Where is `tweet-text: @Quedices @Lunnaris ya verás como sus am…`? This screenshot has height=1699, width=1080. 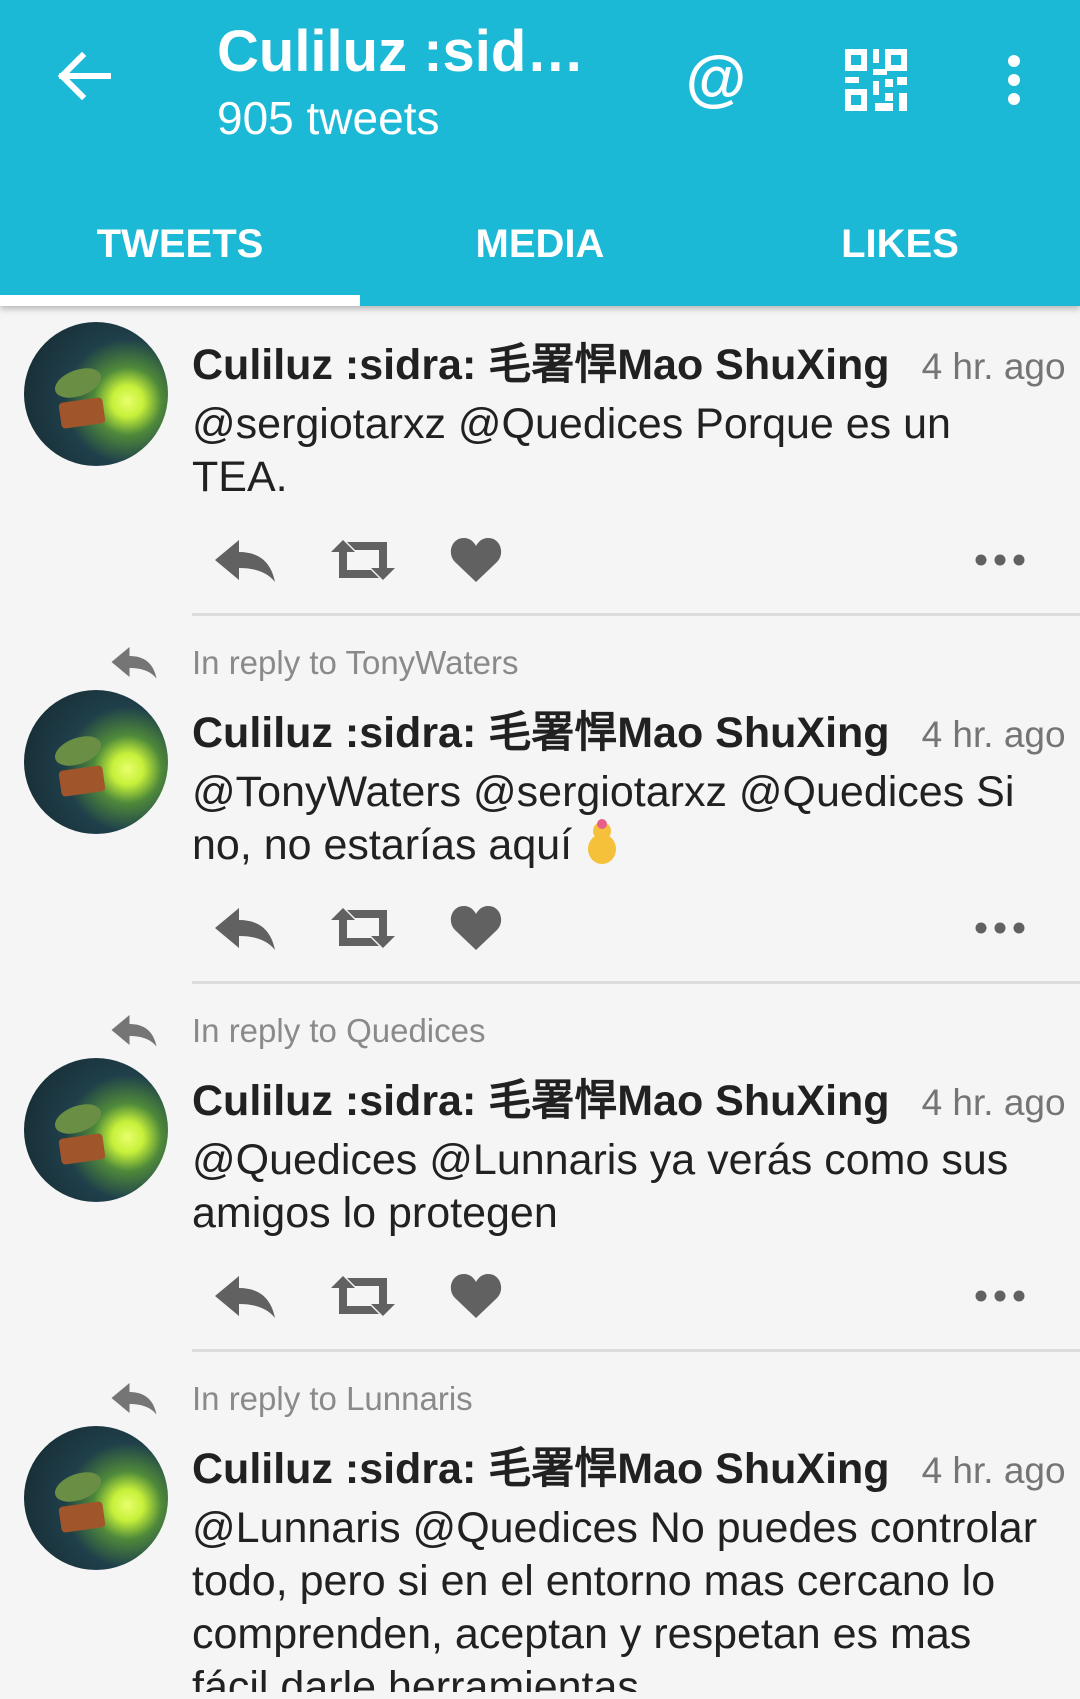 tweet-text: @Quedices @Lunnaris ya verás como sus am… is located at coordinates (600, 1186).